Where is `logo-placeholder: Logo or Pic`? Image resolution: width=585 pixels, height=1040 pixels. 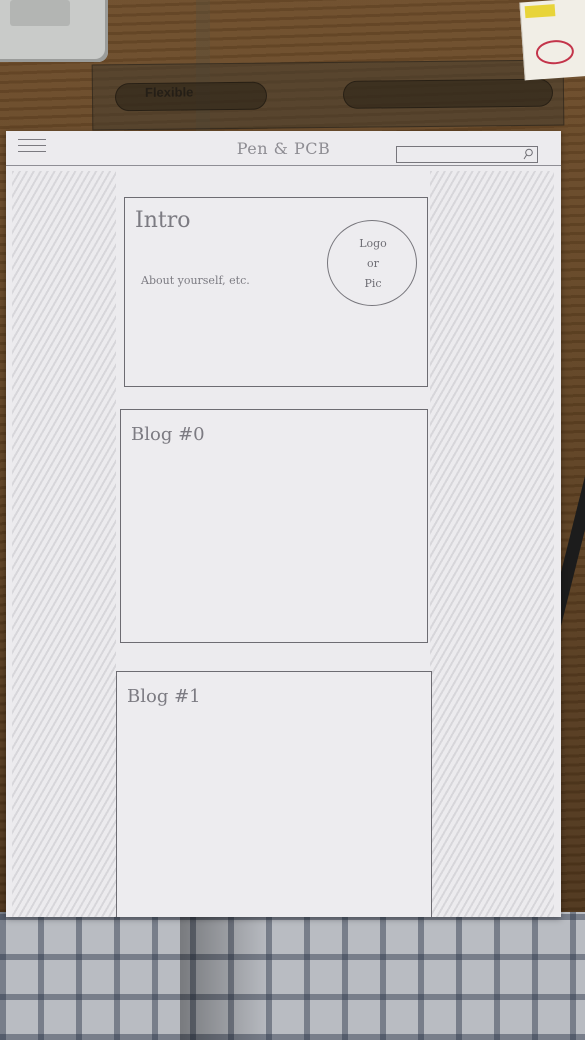
logo-placeholder: Logo or Pic is located at coordinates (372, 263).